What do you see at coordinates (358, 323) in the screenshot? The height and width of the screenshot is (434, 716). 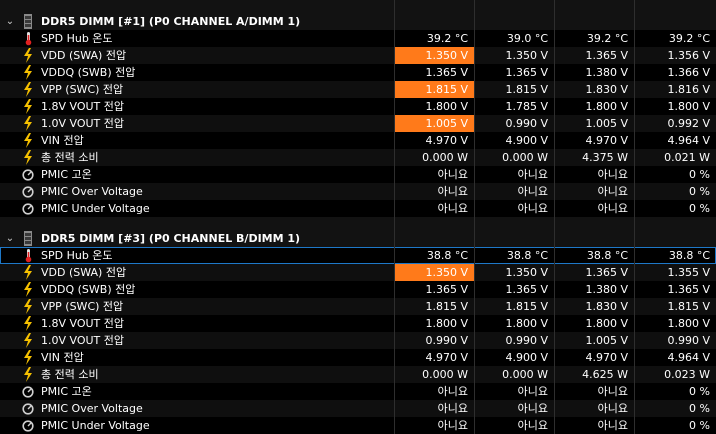 I see `sensor-row: 1.8V VOUT 전압 1.800 V 1.800 V 1.800 V 1.800 V` at bounding box center [358, 323].